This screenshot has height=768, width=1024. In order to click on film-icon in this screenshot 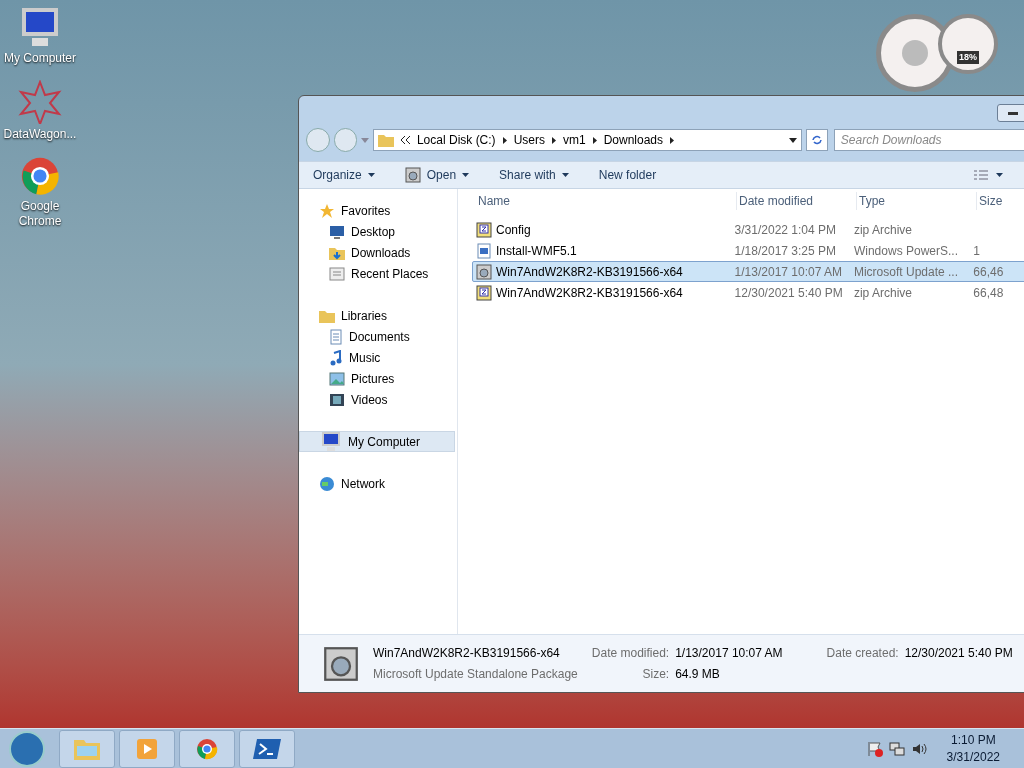, I will do `click(337, 399)`.